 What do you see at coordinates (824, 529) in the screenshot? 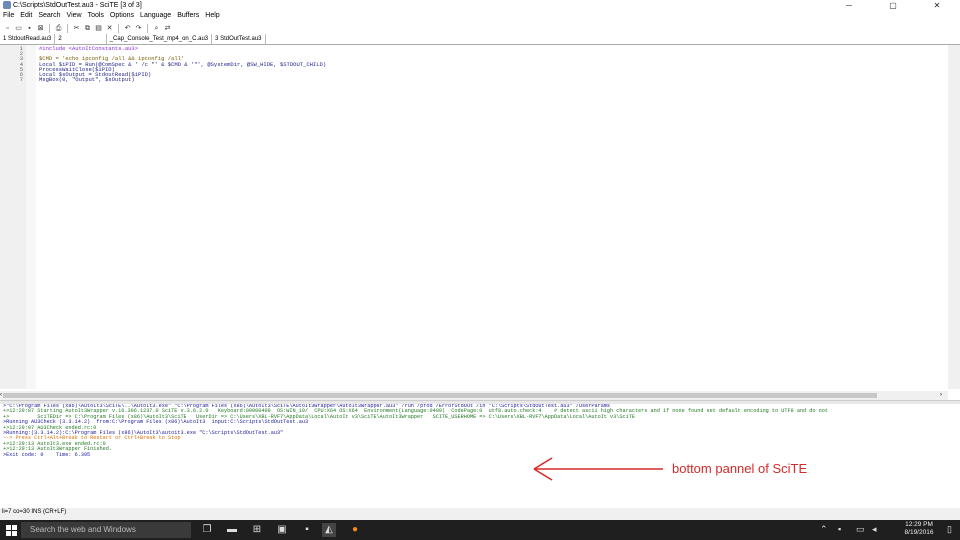
I see `tray-chevron-icon: ⌃` at bounding box center [824, 529].